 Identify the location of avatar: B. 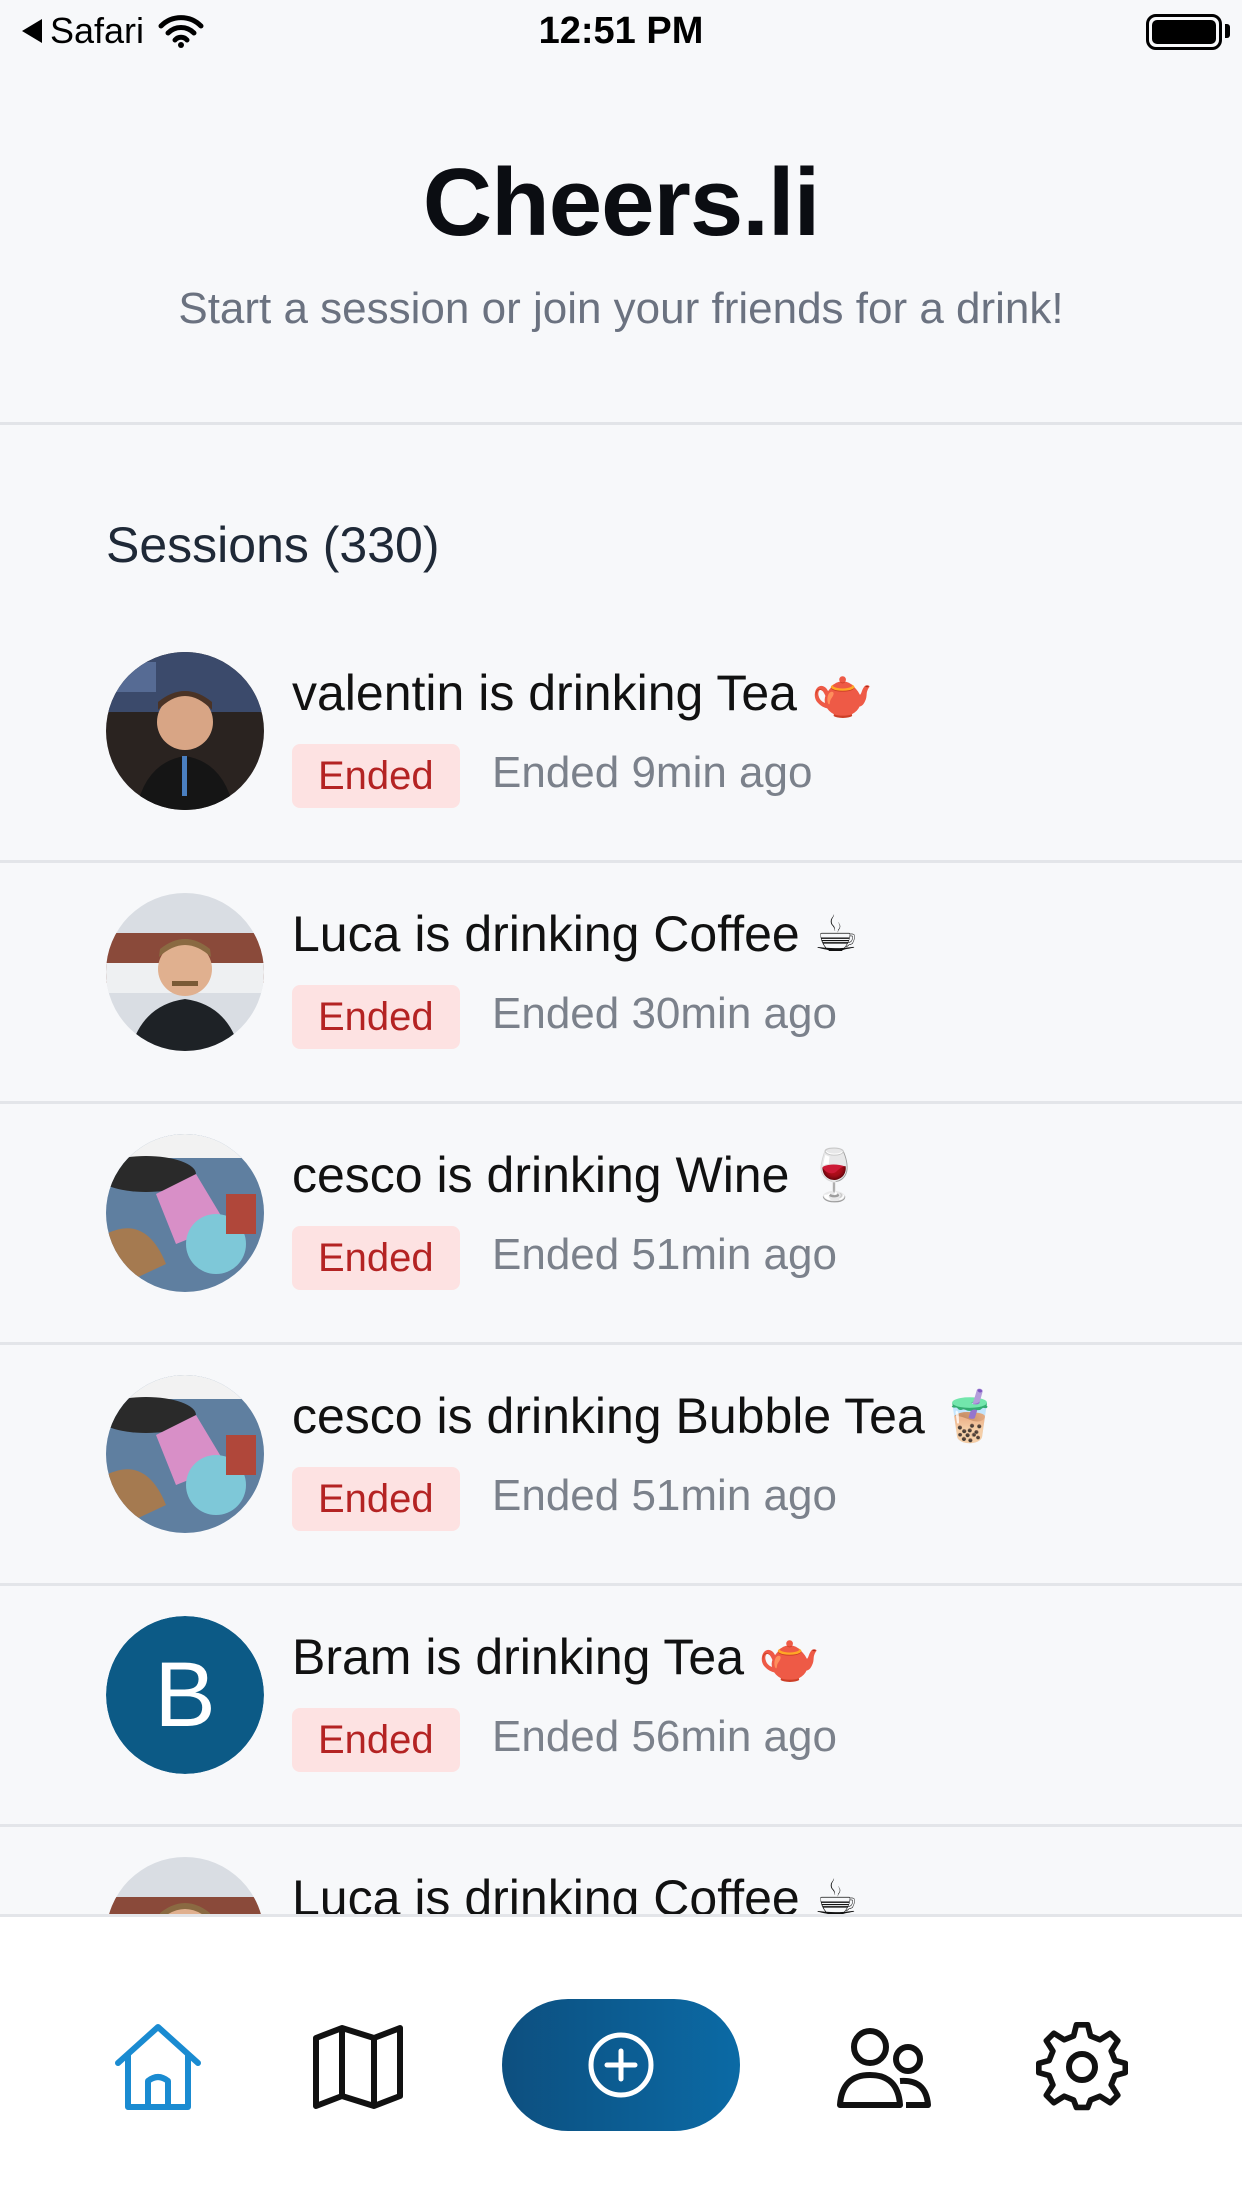
(185, 1695).